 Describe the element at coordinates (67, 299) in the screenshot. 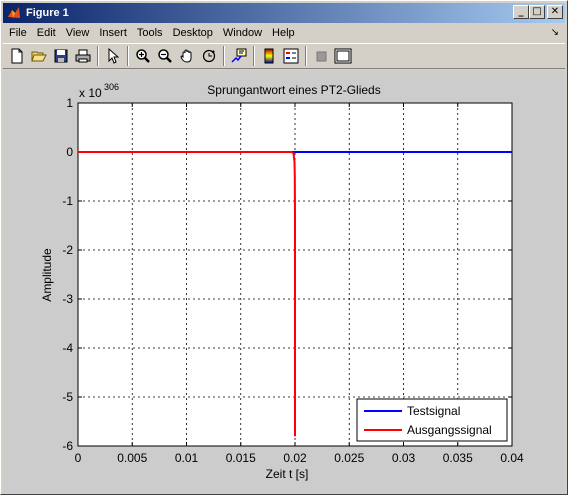

I see `y-tick-label: -3` at that location.